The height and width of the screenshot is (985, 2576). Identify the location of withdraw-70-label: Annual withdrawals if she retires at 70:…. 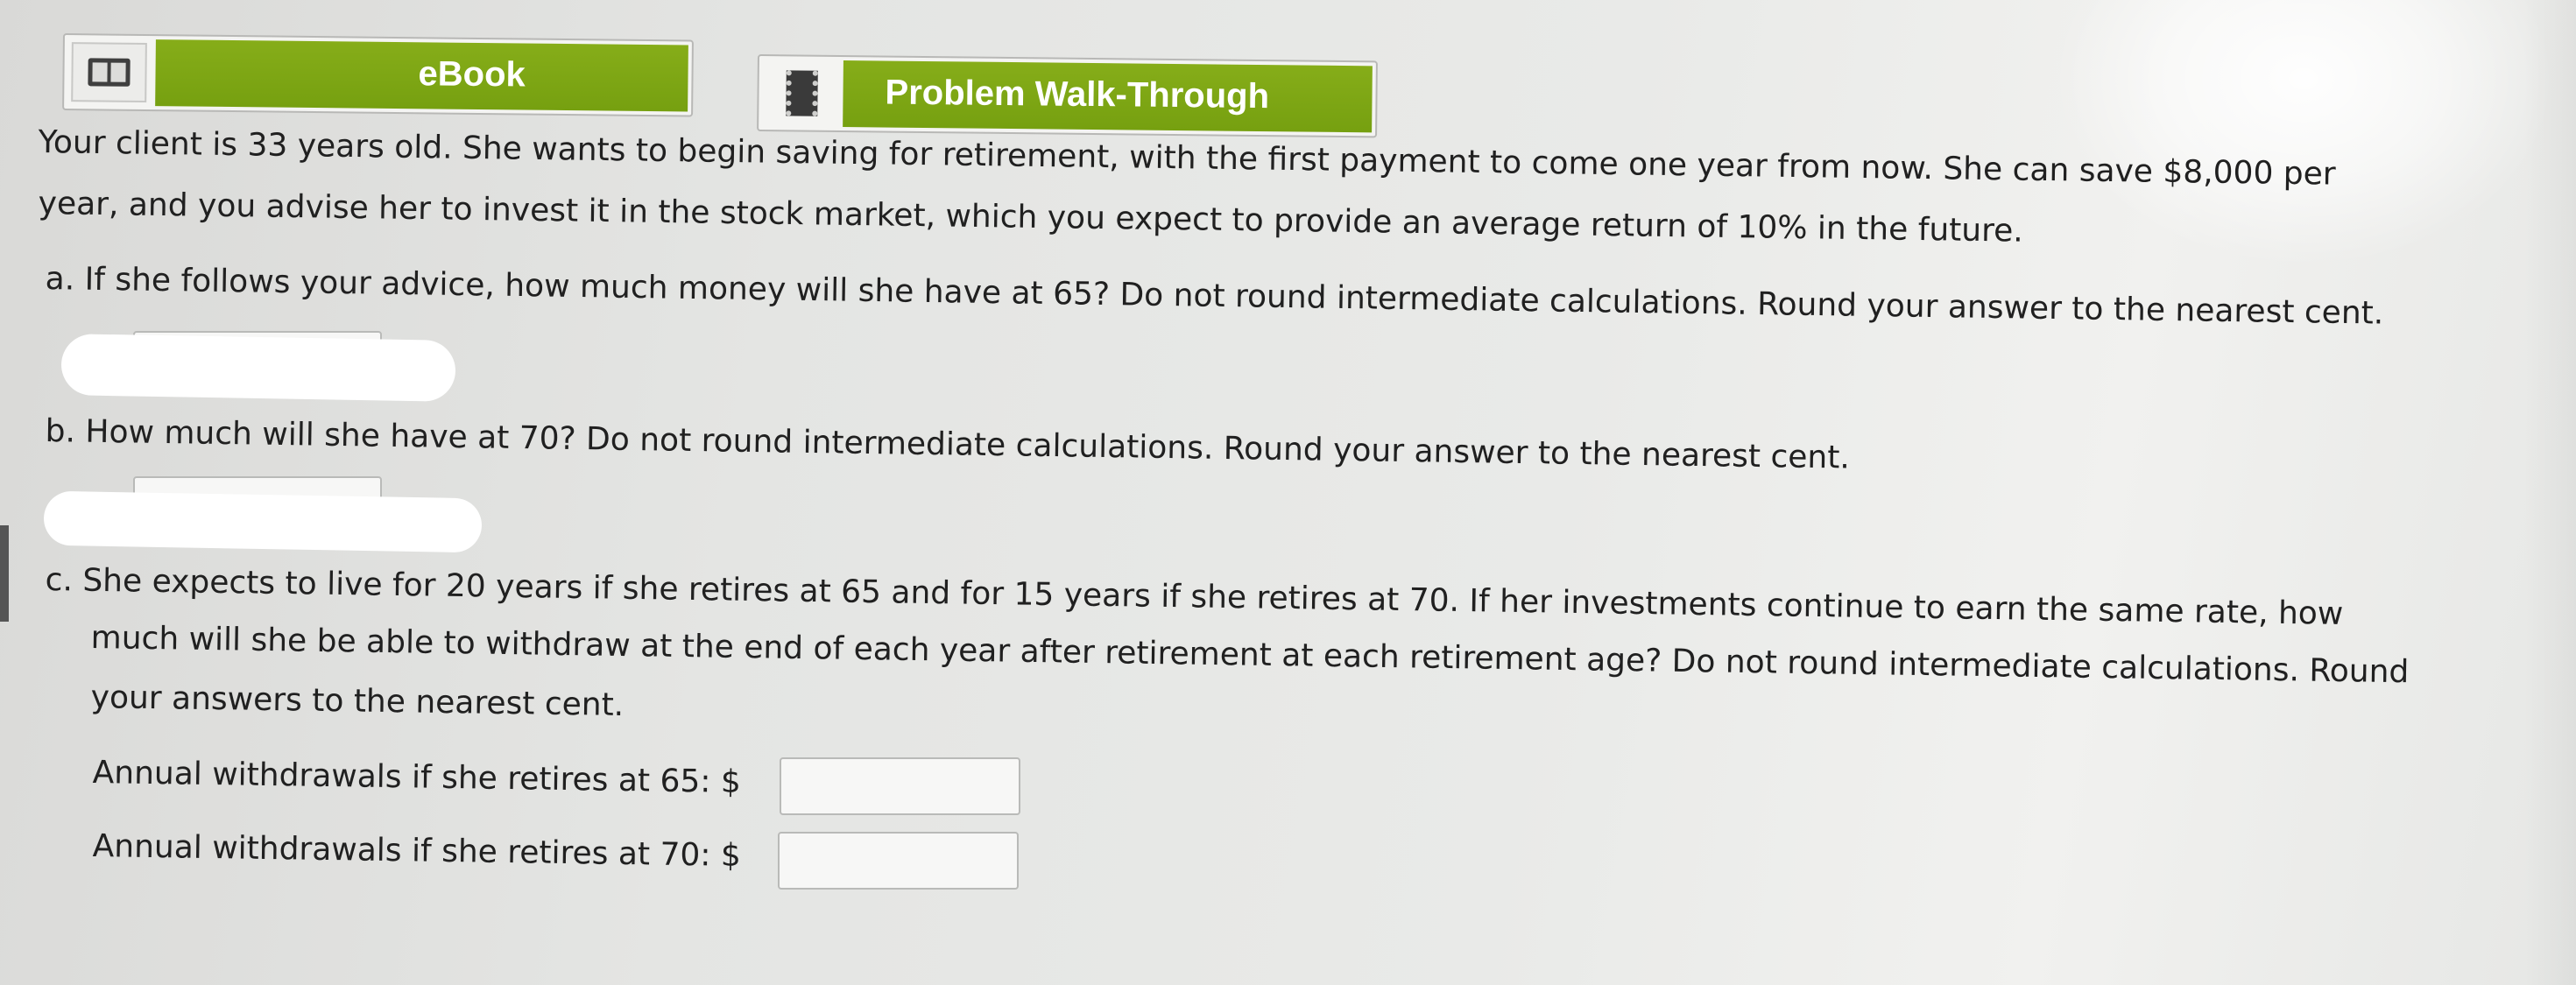
(417, 851).